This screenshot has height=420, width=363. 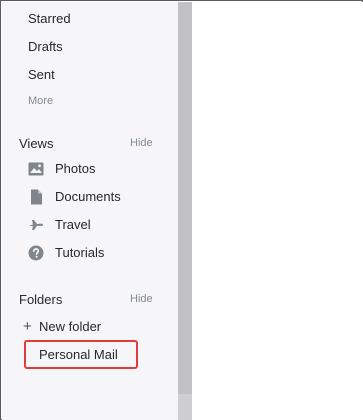 What do you see at coordinates (36, 169) in the screenshot?
I see `photo-icon` at bounding box center [36, 169].